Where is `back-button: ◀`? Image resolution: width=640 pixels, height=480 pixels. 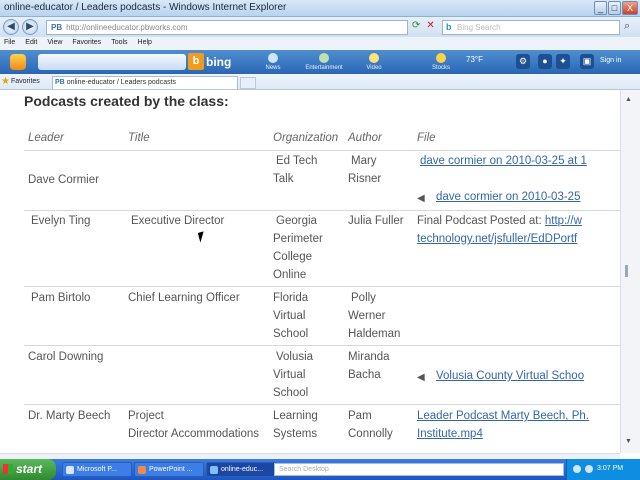 back-button: ◀ is located at coordinates (11, 27).